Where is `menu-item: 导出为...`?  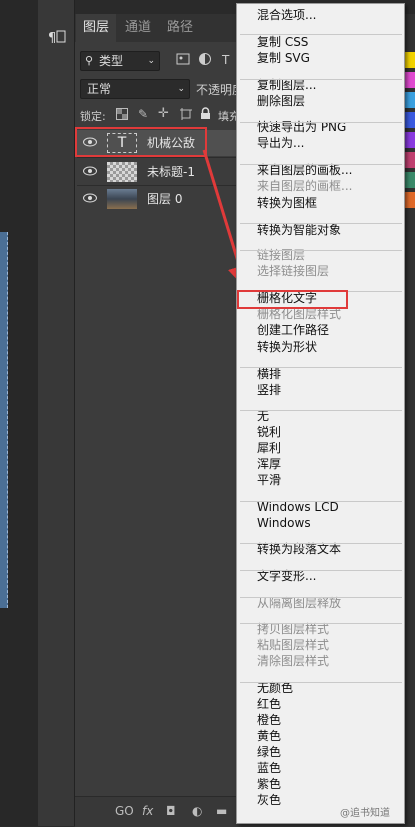 menu-item: 导出为... is located at coordinates (280, 143).